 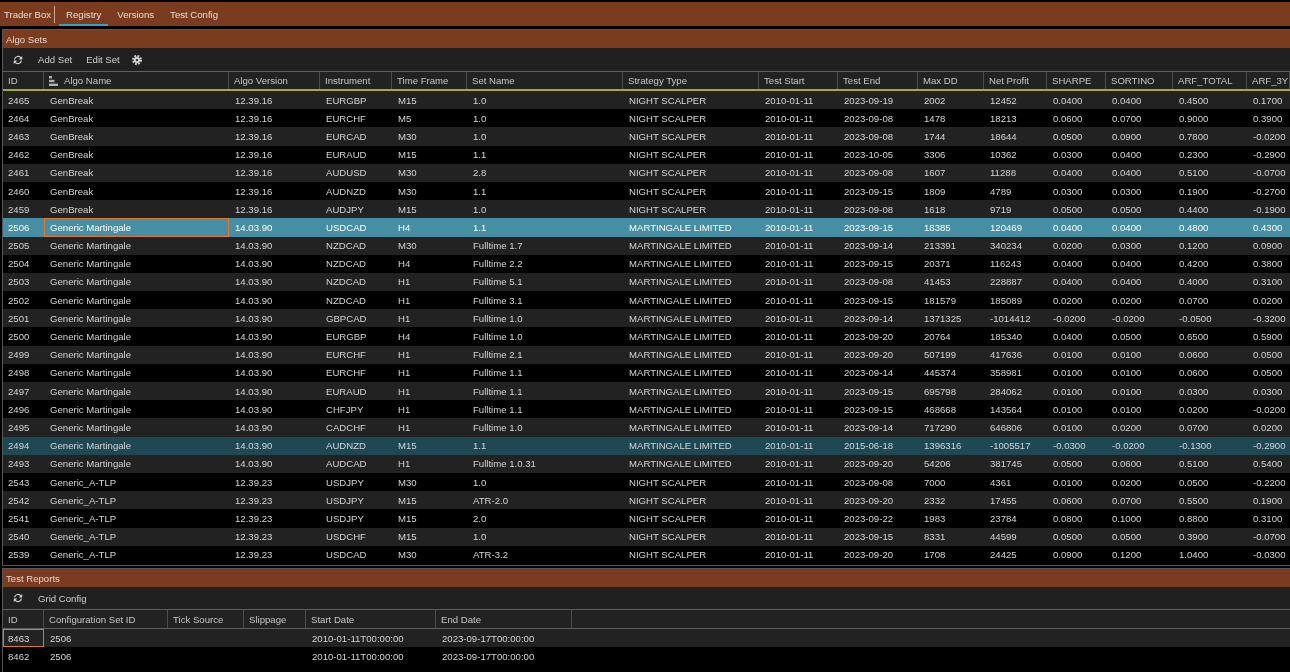 What do you see at coordinates (646, 100) in the screenshot?
I see `table-row: 2465 GenBreak 12.39.16 EURGBP M15 1.0 NIGHT SCALPER 2010-01-11 2023-09-19 2002 12452 0.0400 0.0400 0.4500 0.1700` at bounding box center [646, 100].